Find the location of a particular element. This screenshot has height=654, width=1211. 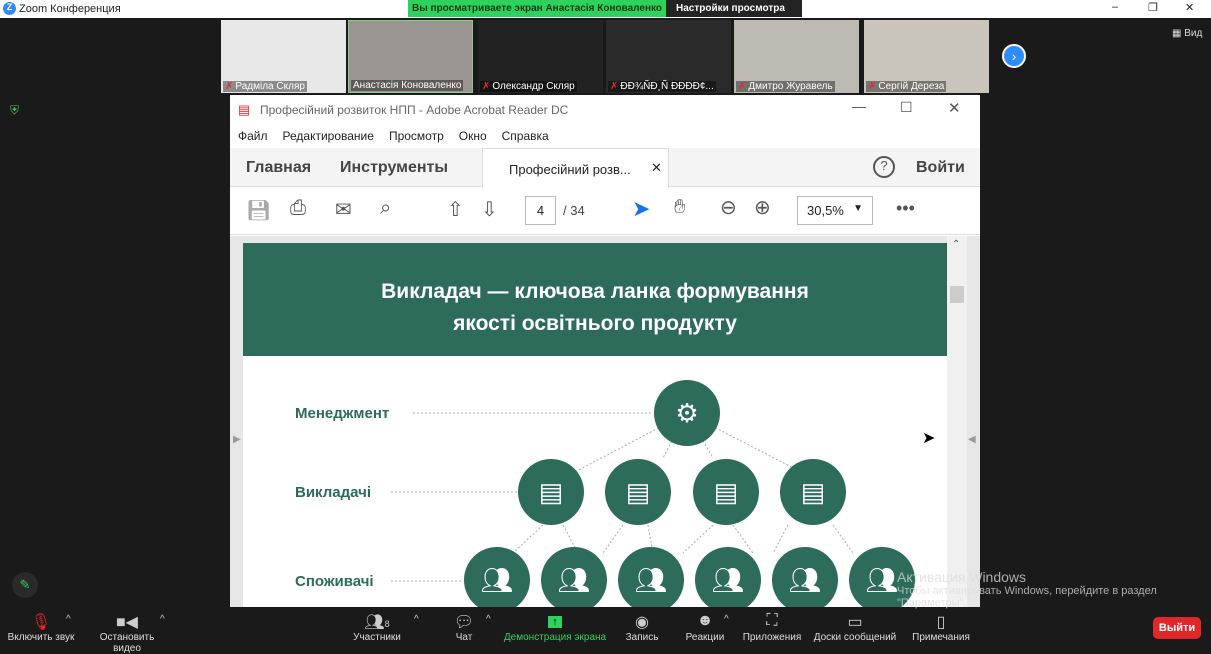

reactions-caret: ^ is located at coordinates (726, 619).